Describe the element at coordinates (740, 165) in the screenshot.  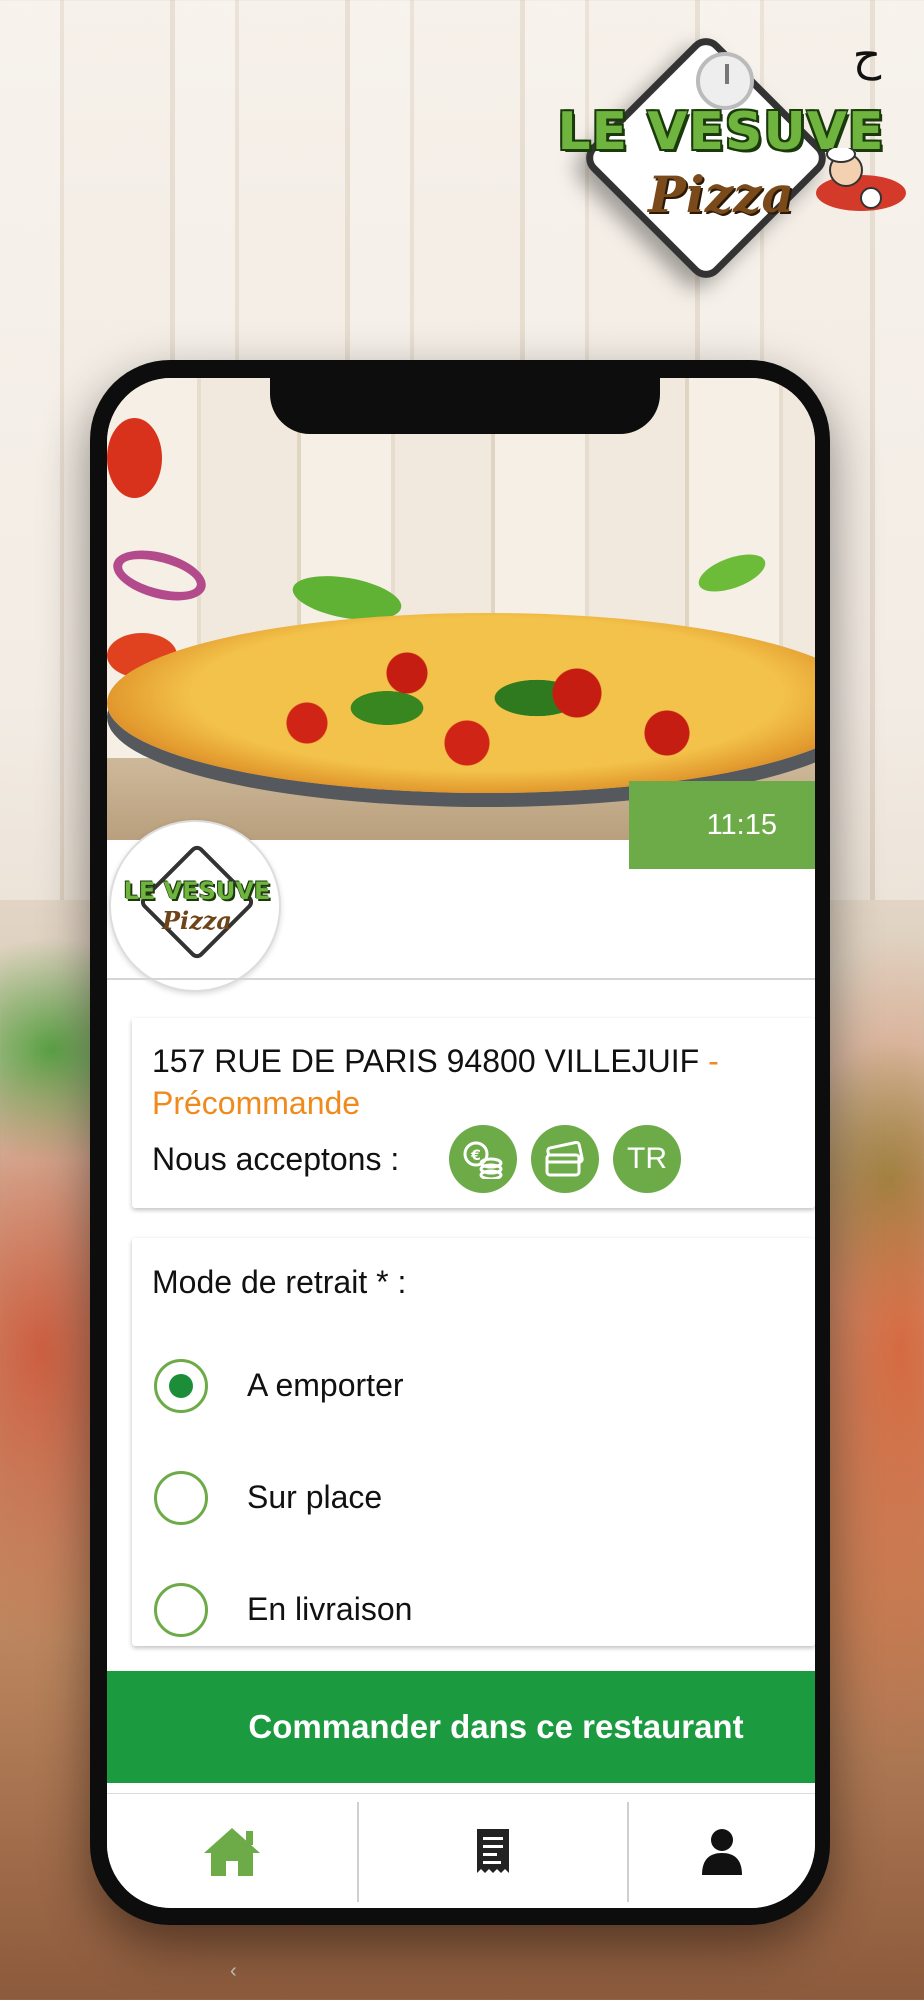
I see `brand-logo: LE VESUVE Pizza ح` at that location.